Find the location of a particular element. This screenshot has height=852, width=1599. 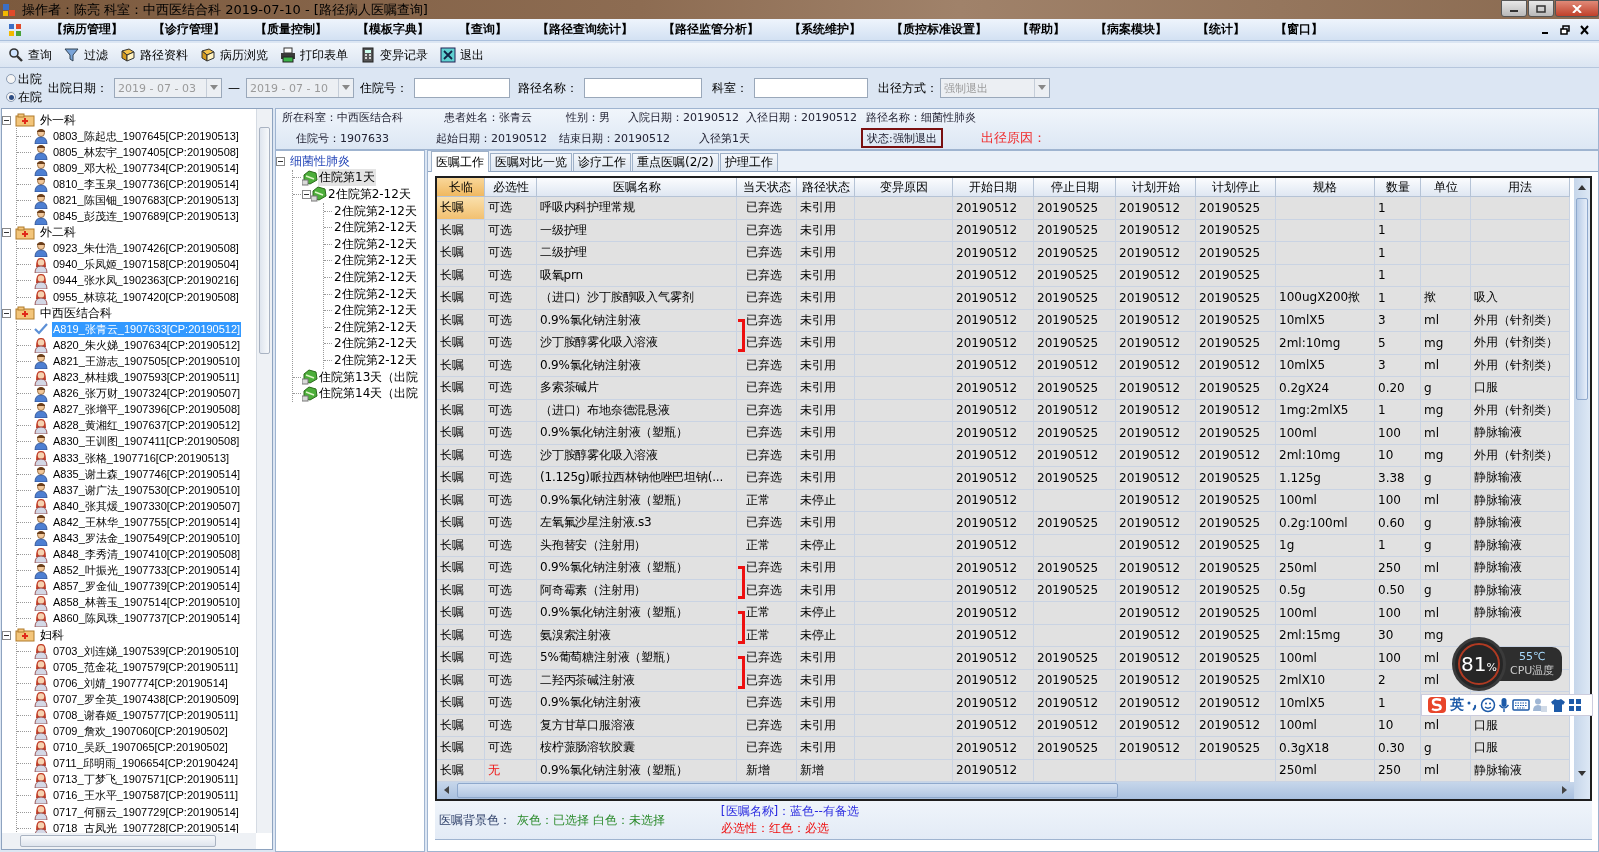

scroll-up-icon is located at coordinates (1582, 187).